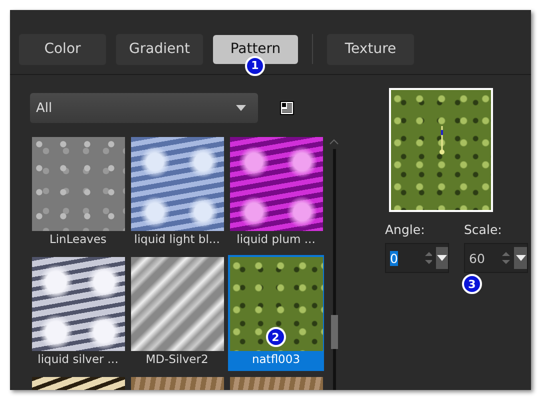  I want to click on pattern-preview, so click(441, 150).